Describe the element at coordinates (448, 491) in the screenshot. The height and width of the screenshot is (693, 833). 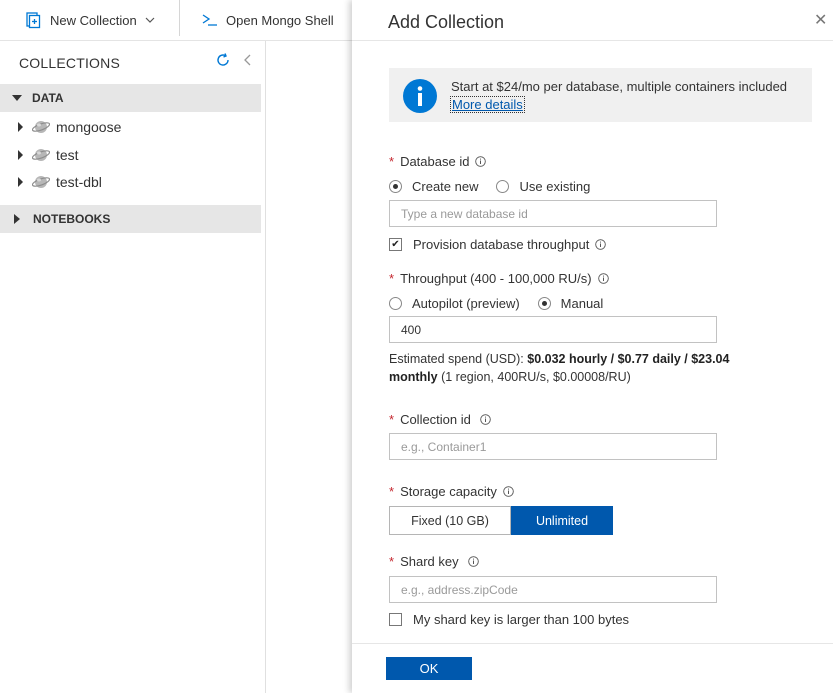
I see `storage-capacity-label-text: Storage capacity` at that location.